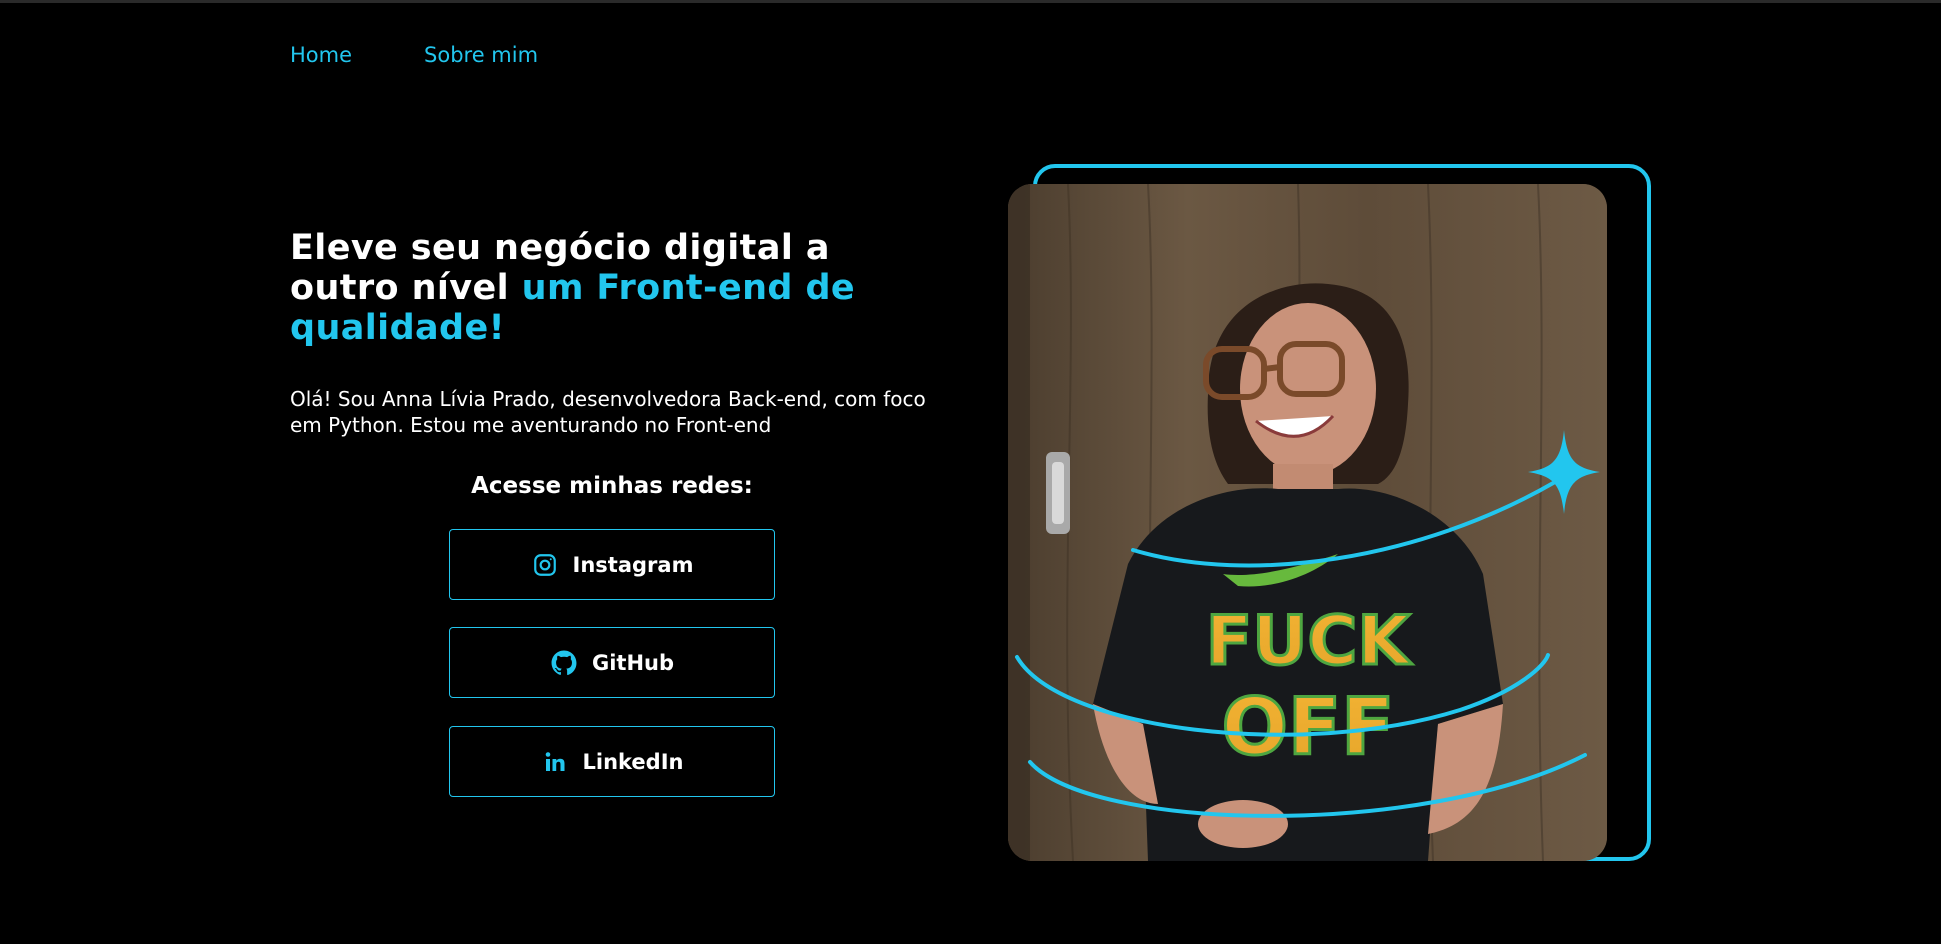 Image resolution: width=1941 pixels, height=944 pixels. I want to click on linkedin-button: LinkedIn, so click(612, 761).